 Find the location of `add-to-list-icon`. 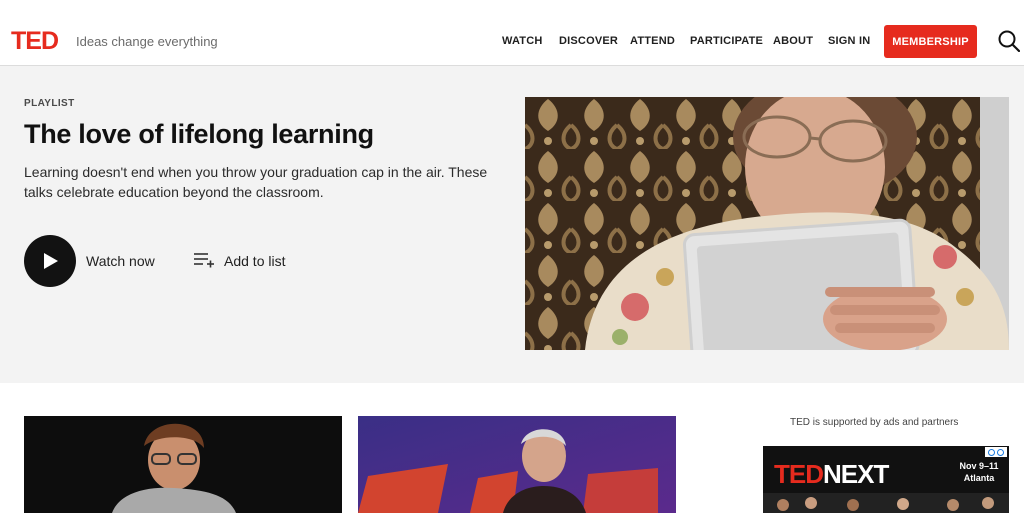

add-to-list-icon is located at coordinates (204, 260).